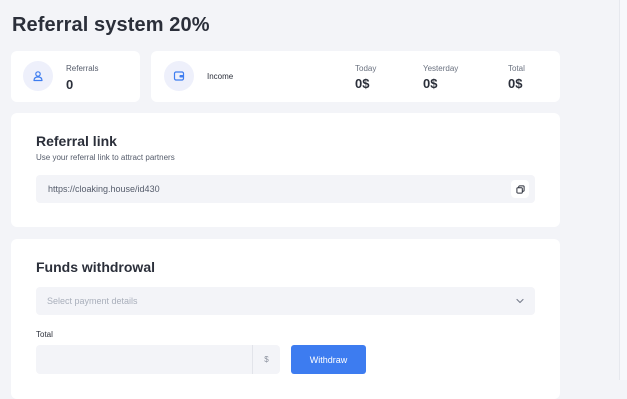  What do you see at coordinates (82, 68) in the screenshot?
I see `referrals-label: Referrals` at bounding box center [82, 68].